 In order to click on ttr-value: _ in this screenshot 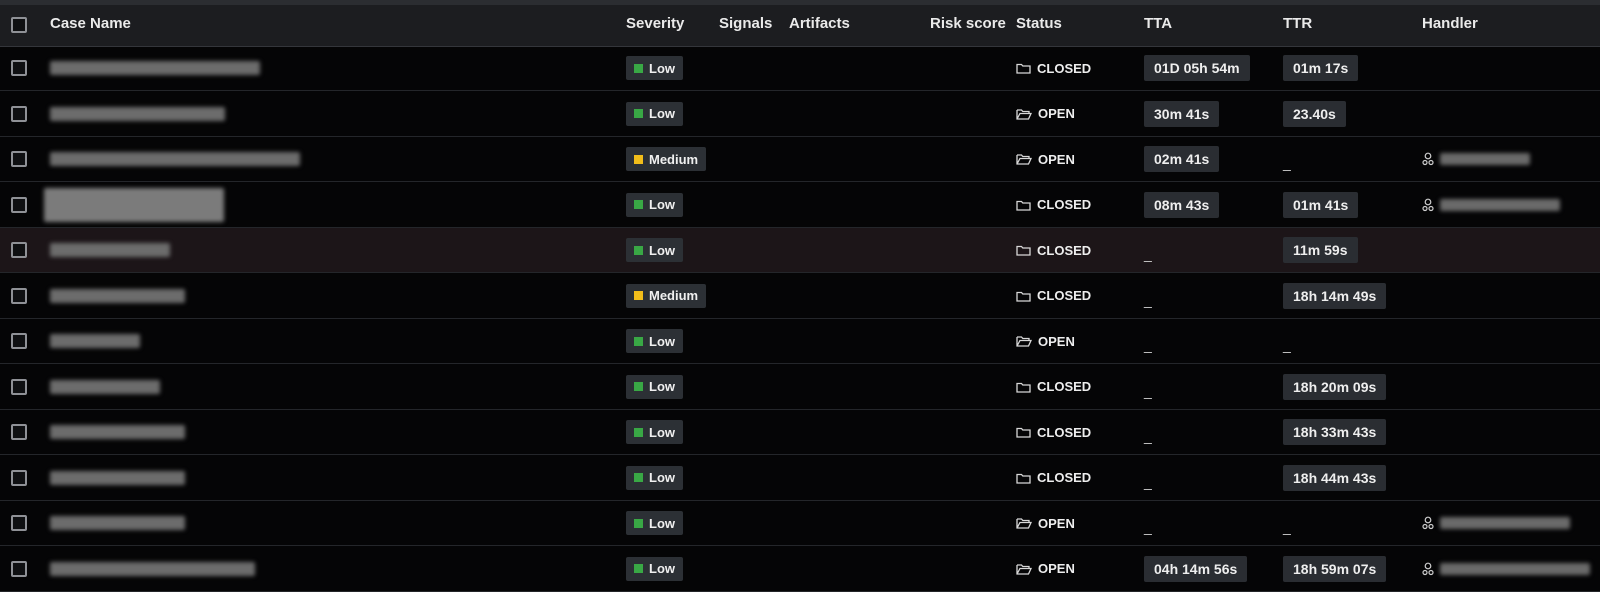, I will do `click(1287, 345)`.